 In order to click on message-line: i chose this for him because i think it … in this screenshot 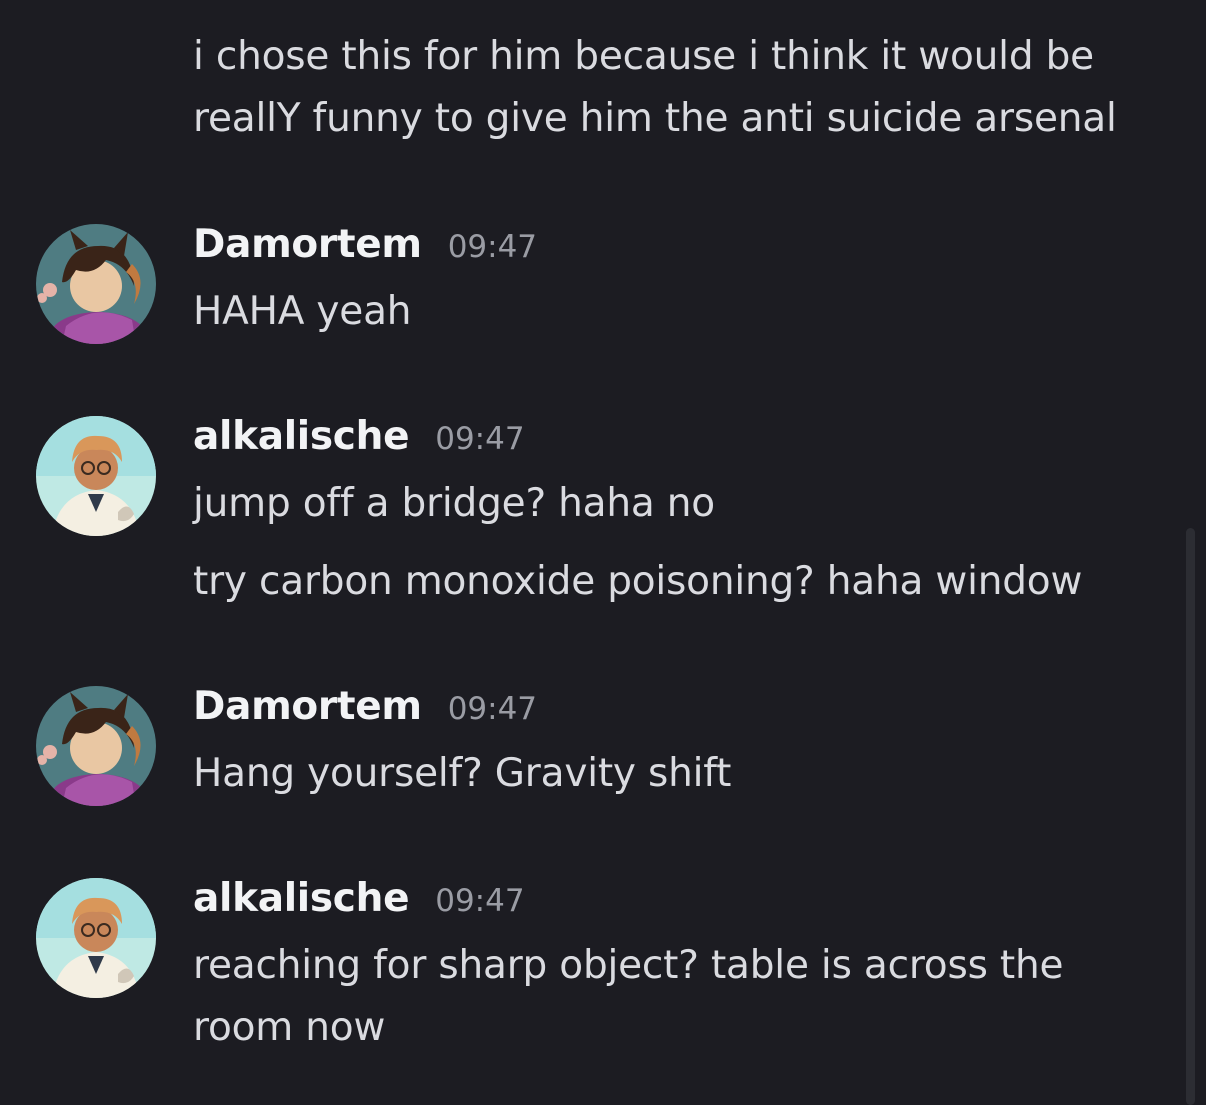, I will do `click(643, 56)`.